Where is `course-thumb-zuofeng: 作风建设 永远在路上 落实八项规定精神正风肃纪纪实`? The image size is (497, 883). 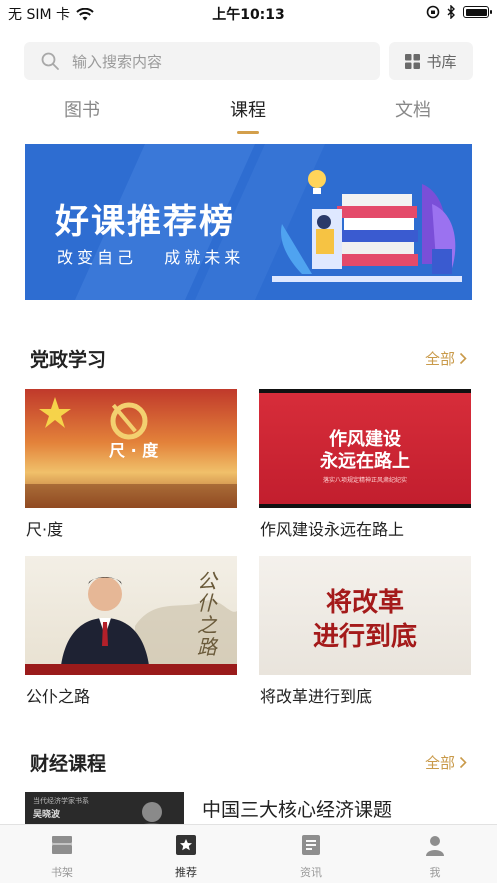
course-thumb-zuofeng: 作风建设 永远在路上 落实八项规定精神正风肃纪纪实 is located at coordinates (365, 448).